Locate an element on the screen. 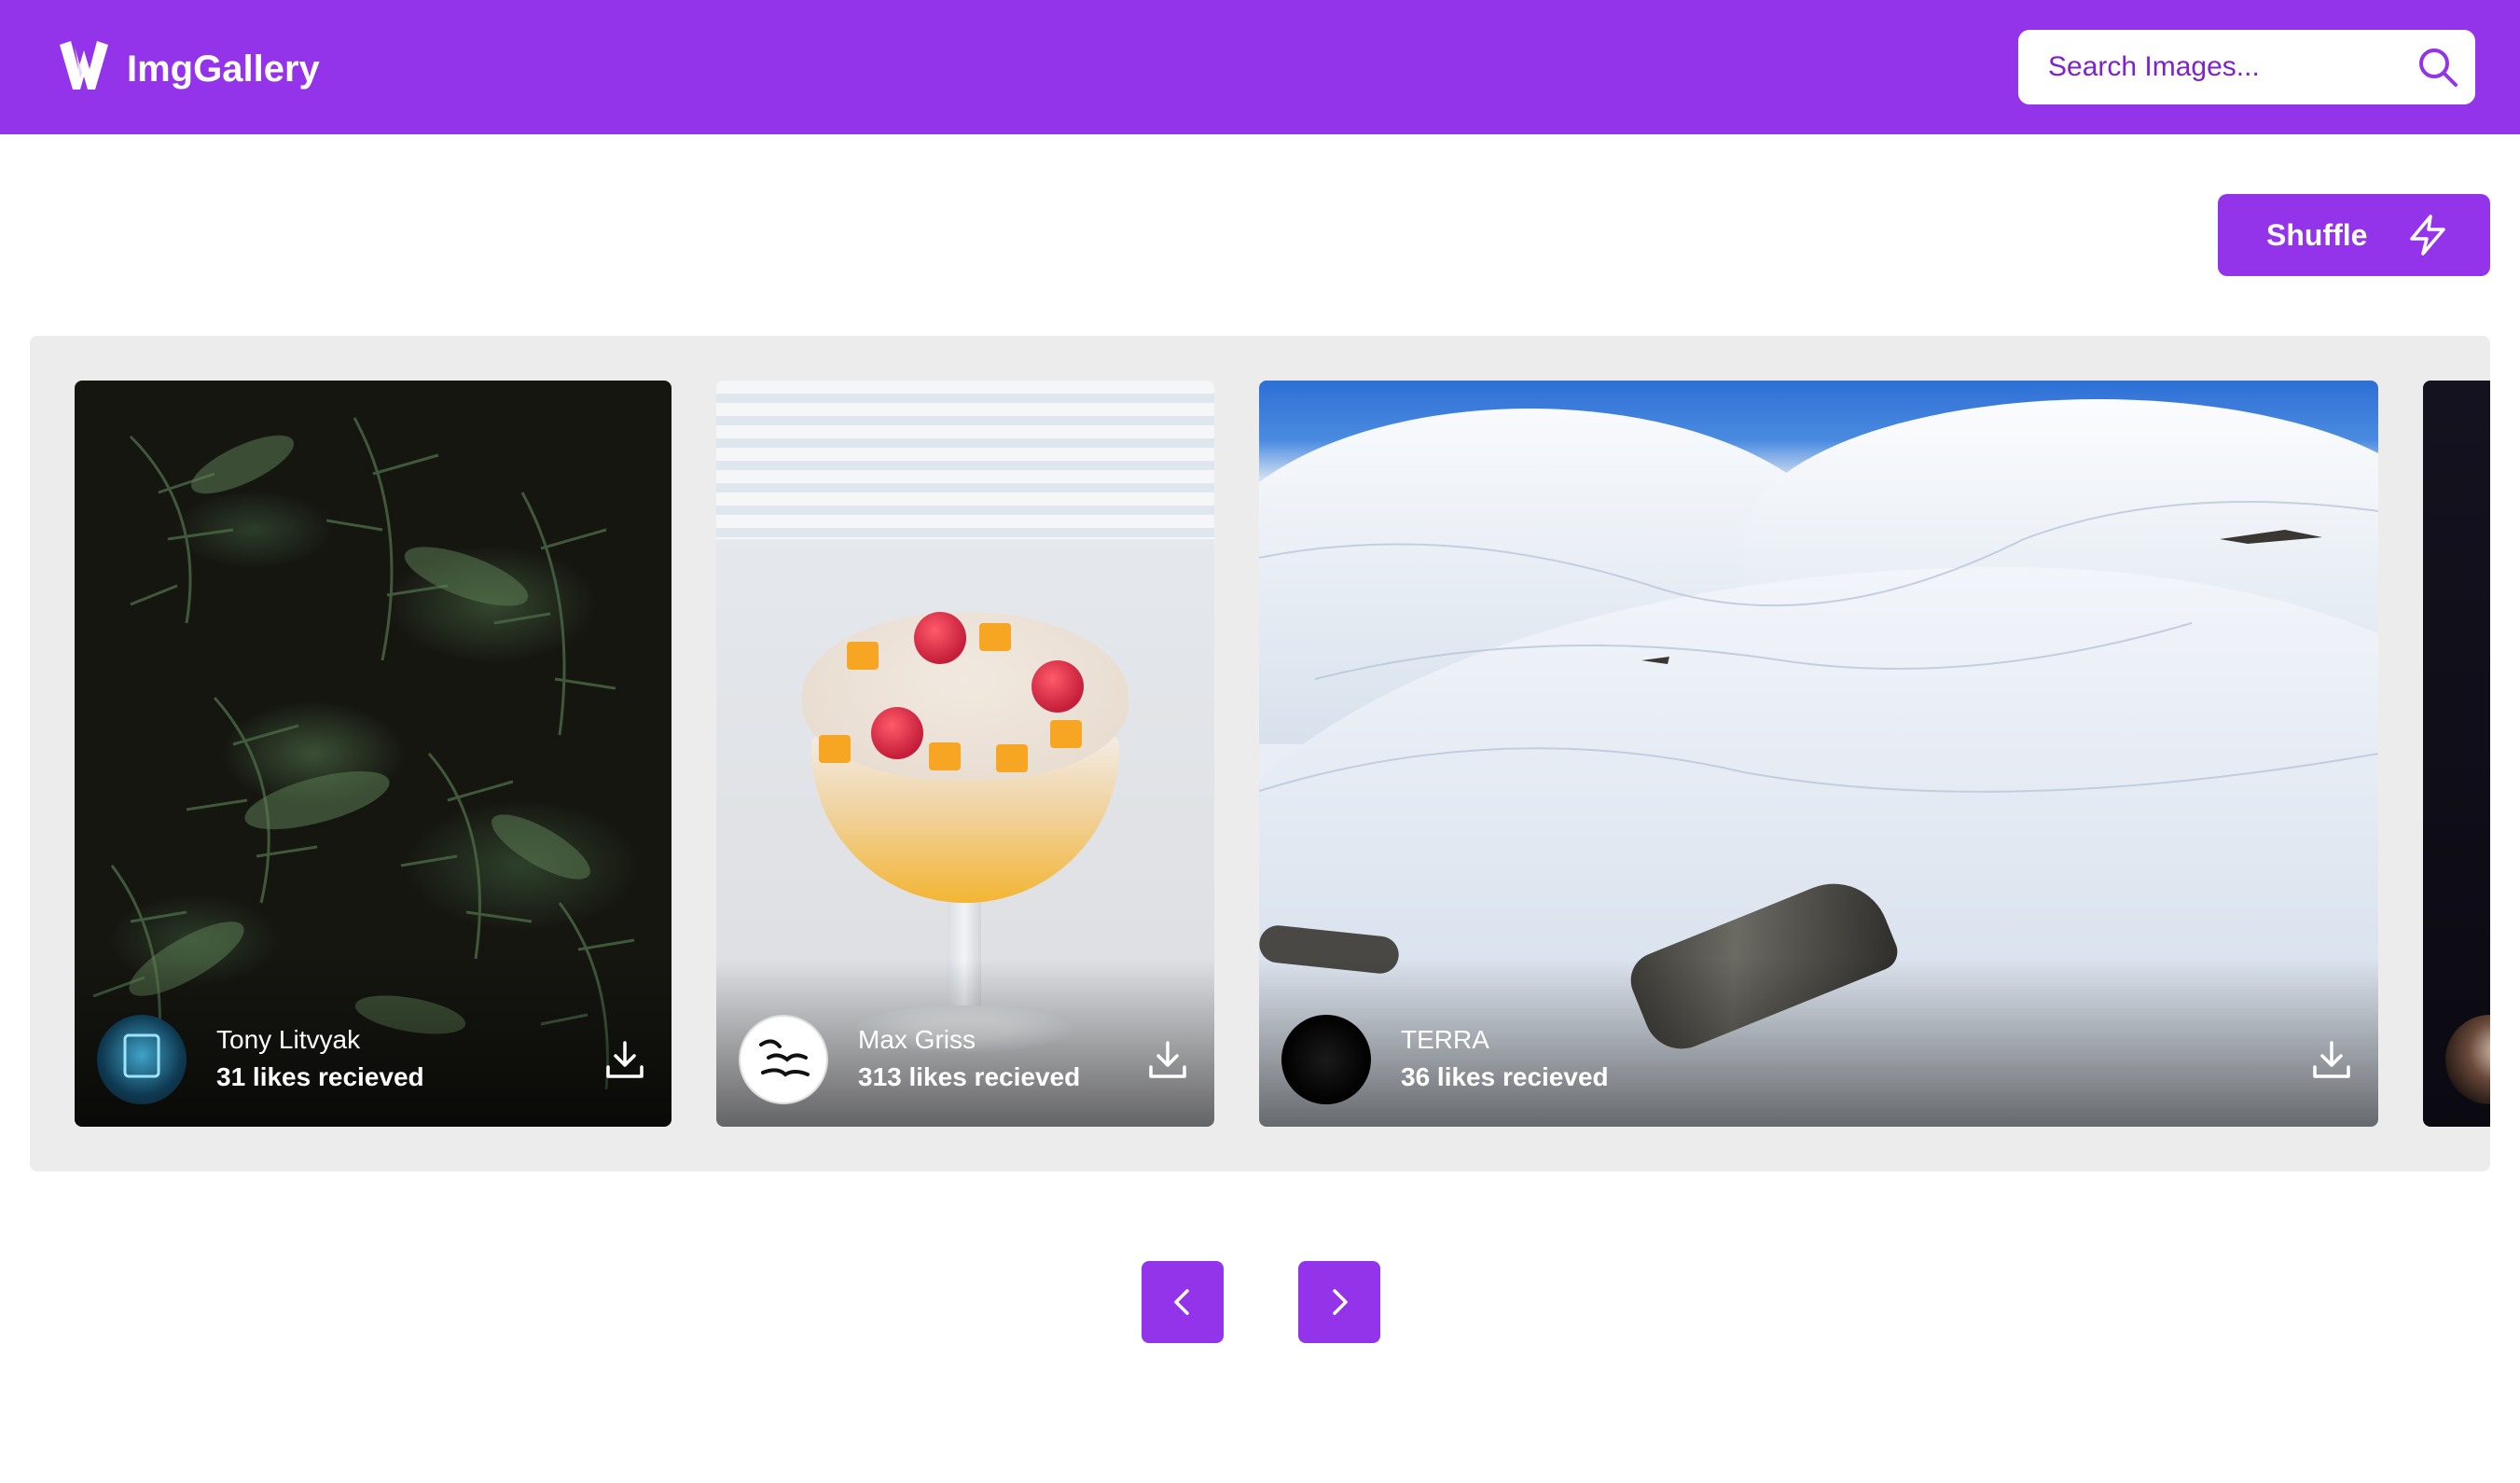  search-input is located at coordinates (2209, 67).